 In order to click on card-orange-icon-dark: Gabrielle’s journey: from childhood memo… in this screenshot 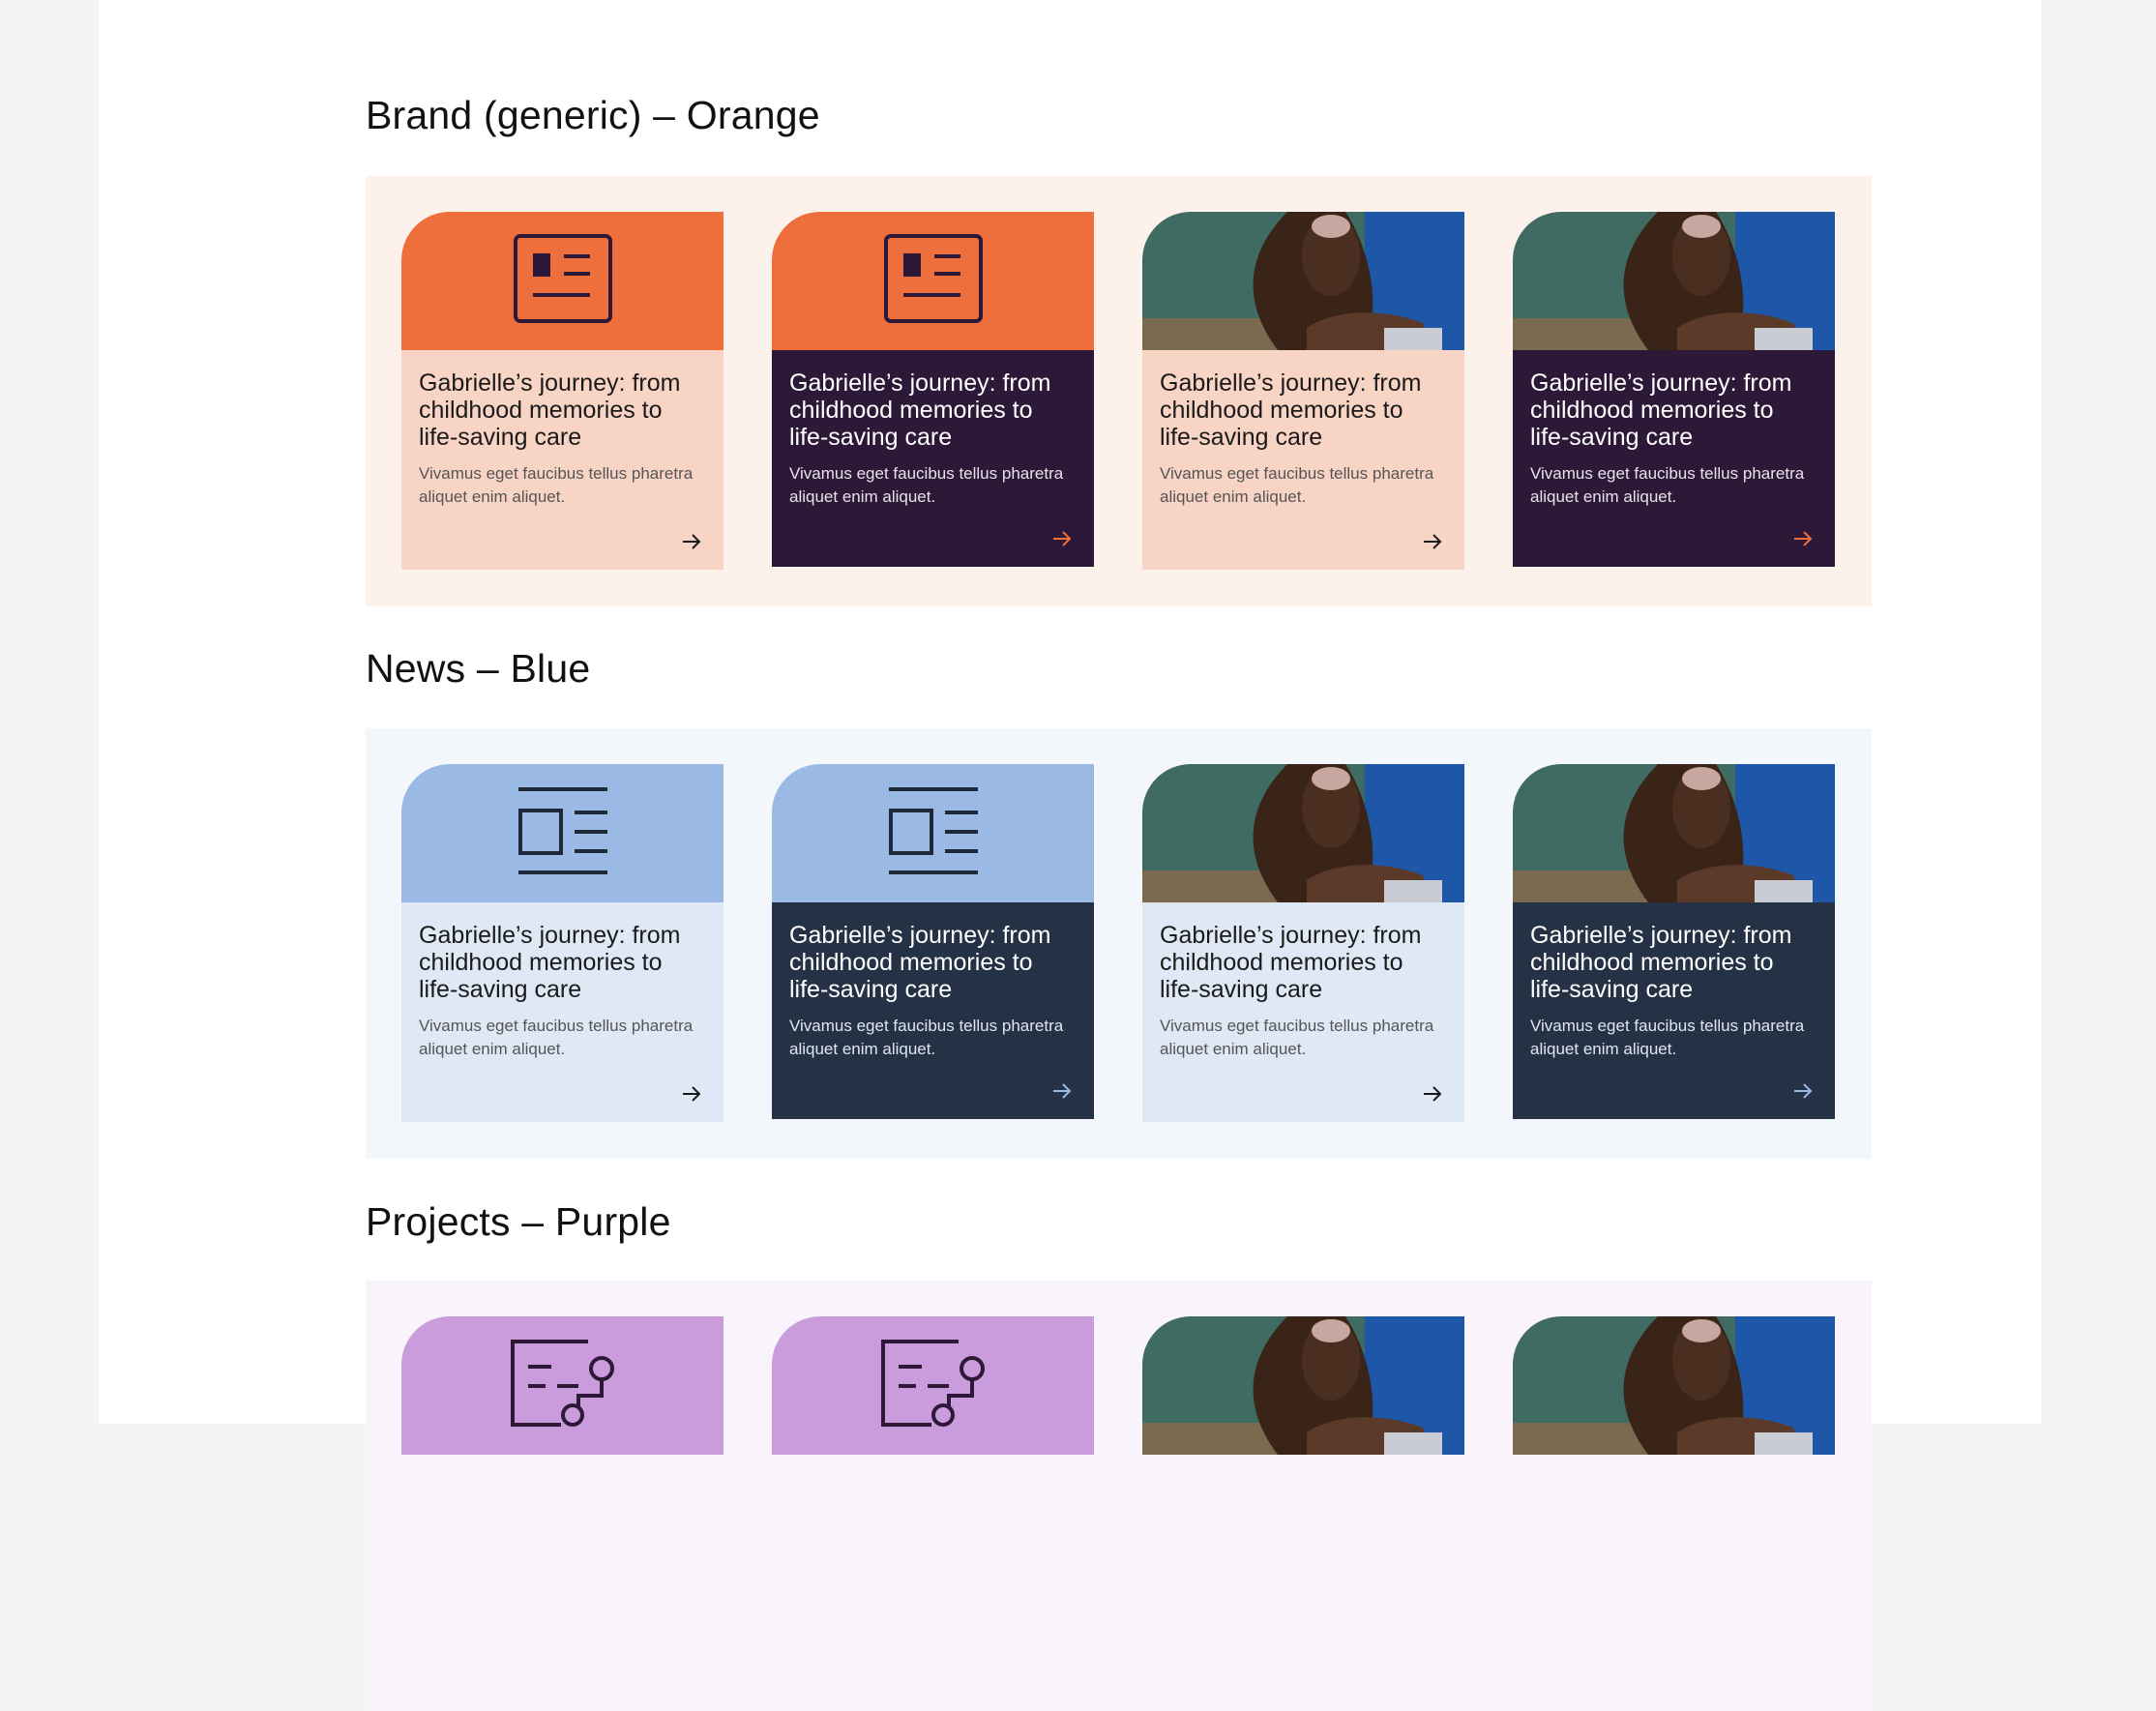, I will do `click(933, 389)`.